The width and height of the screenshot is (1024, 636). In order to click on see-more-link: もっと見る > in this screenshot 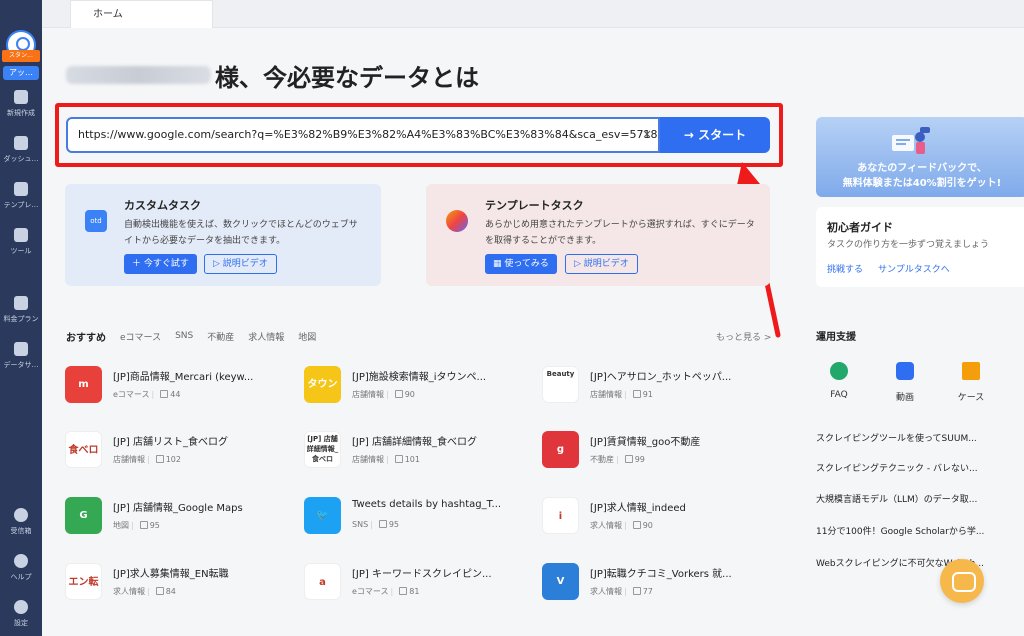, I will do `click(743, 336)`.